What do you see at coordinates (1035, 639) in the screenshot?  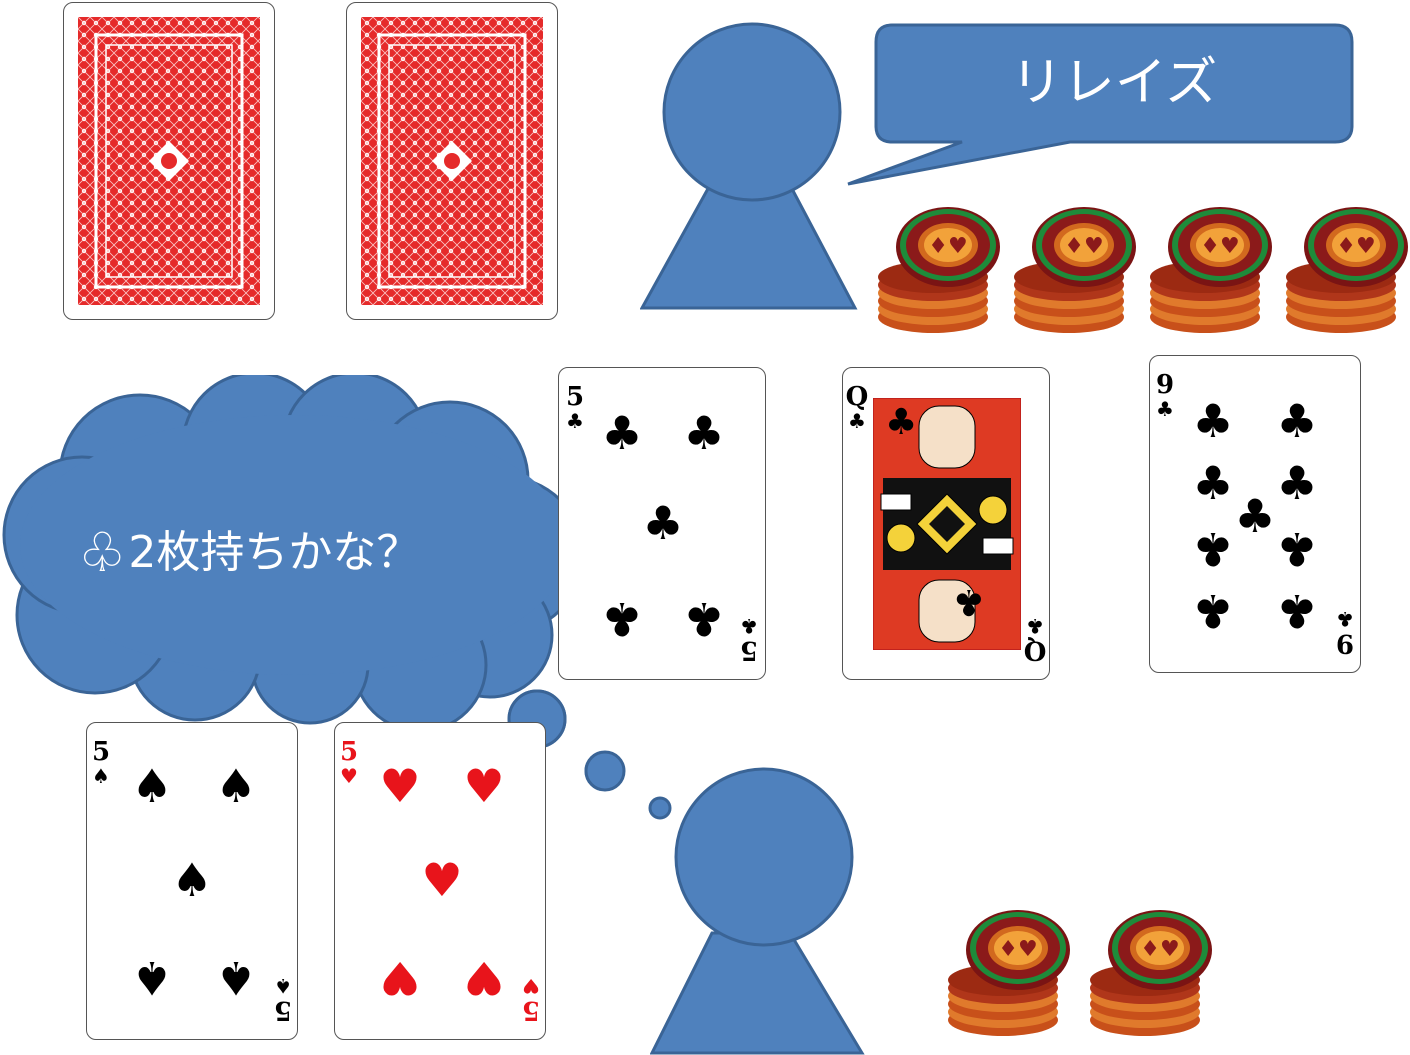 I see `corner-bottom: Q ♣` at bounding box center [1035, 639].